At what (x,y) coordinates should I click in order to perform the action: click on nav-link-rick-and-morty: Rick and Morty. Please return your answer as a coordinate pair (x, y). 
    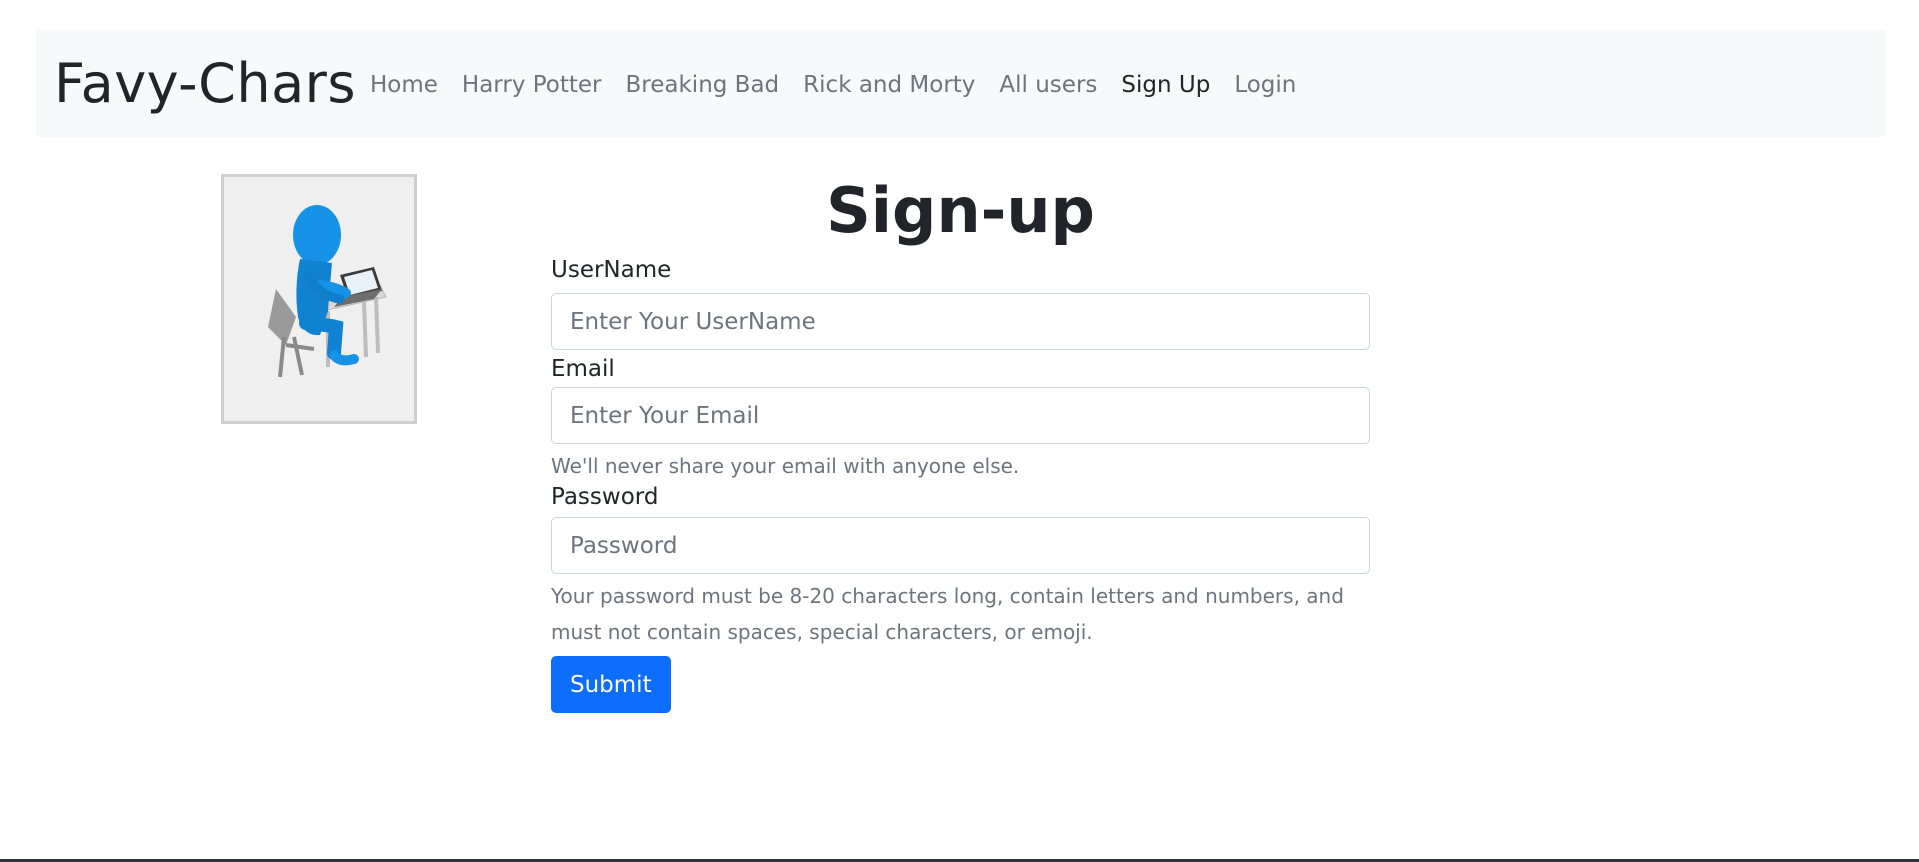
    Looking at the image, I should click on (889, 85).